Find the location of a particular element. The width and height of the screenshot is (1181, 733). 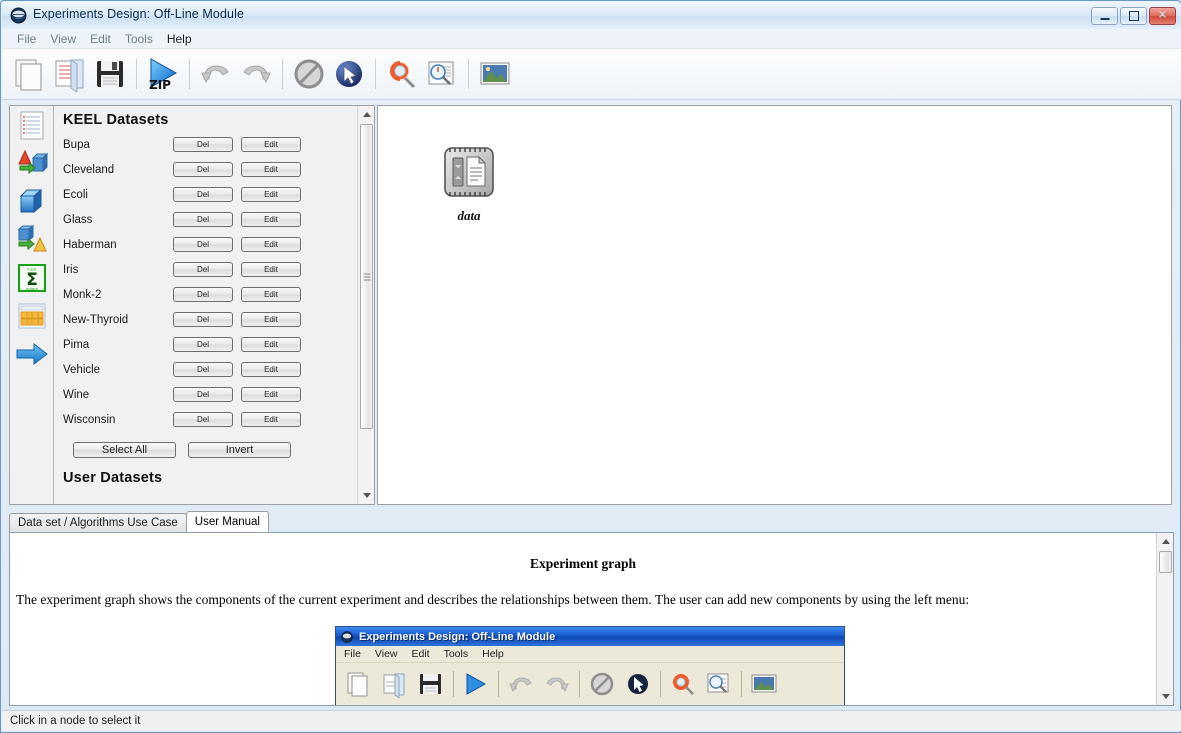

scroll-thumb is located at coordinates (366, 276).